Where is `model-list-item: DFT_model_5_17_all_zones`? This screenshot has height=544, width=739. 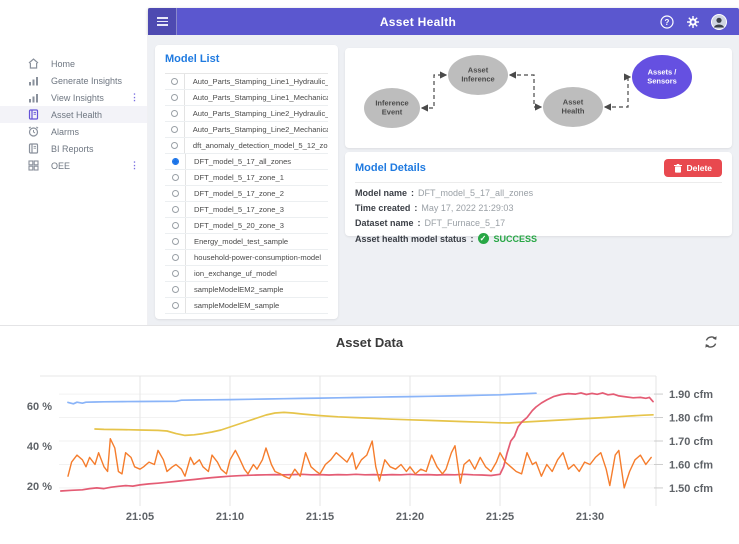 model-list-item: DFT_model_5_17_all_zones is located at coordinates (246, 162).